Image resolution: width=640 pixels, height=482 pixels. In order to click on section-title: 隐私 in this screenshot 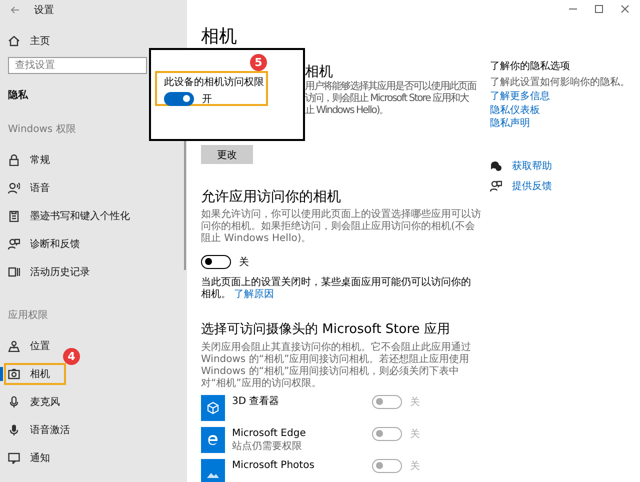, I will do `click(17, 94)`.